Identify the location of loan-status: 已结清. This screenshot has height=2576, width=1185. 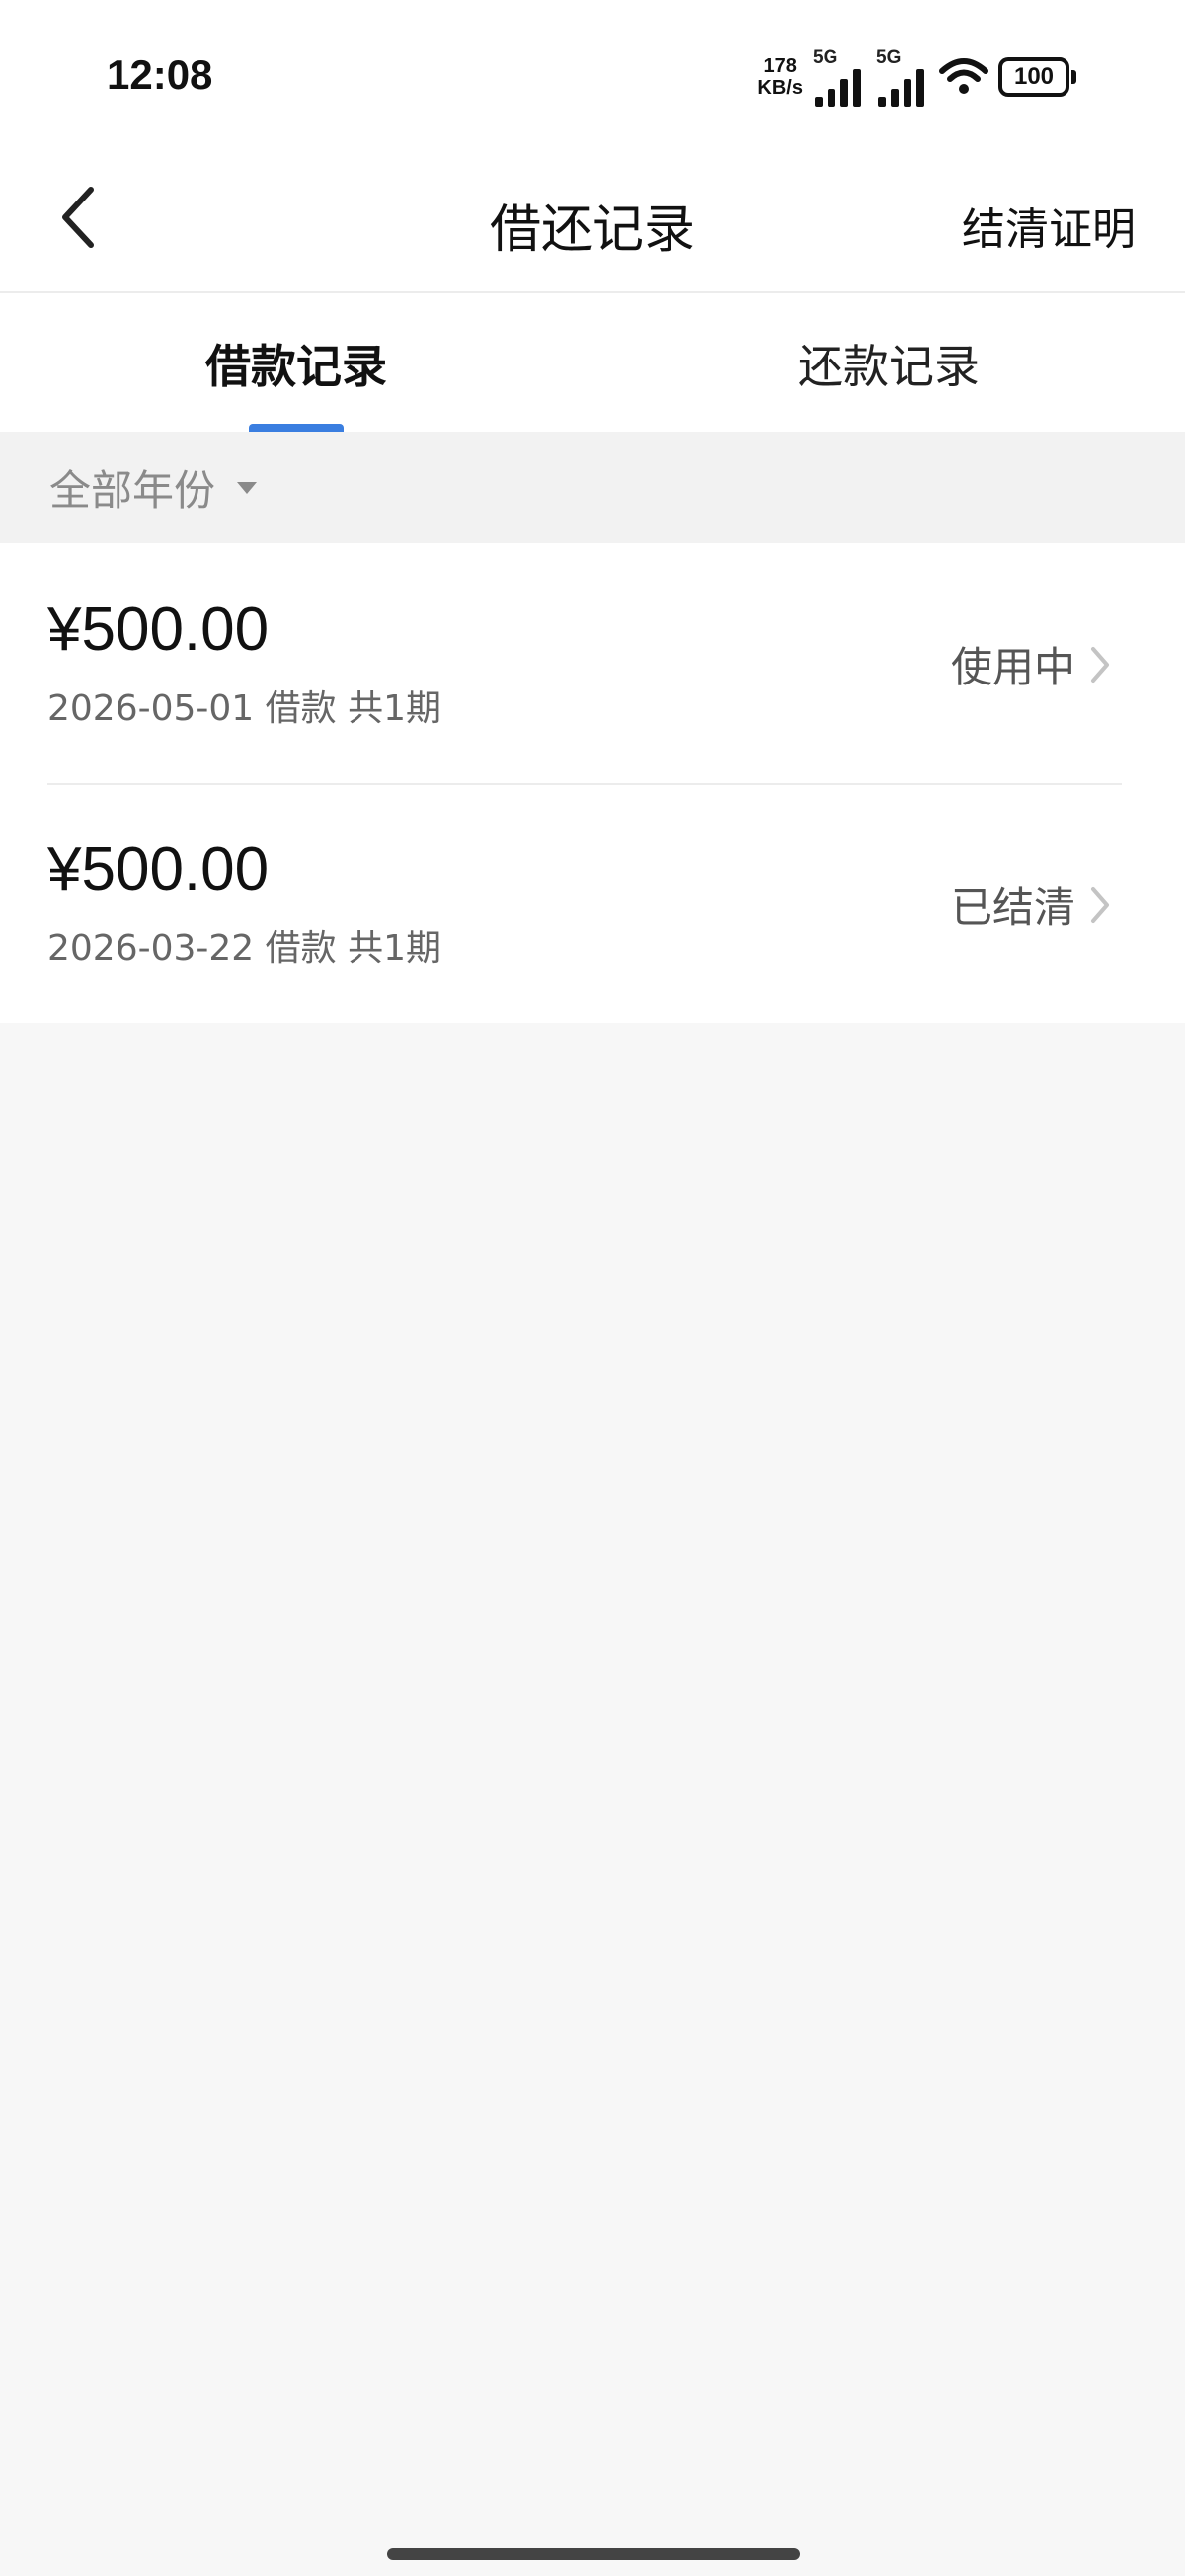
(1031, 904).